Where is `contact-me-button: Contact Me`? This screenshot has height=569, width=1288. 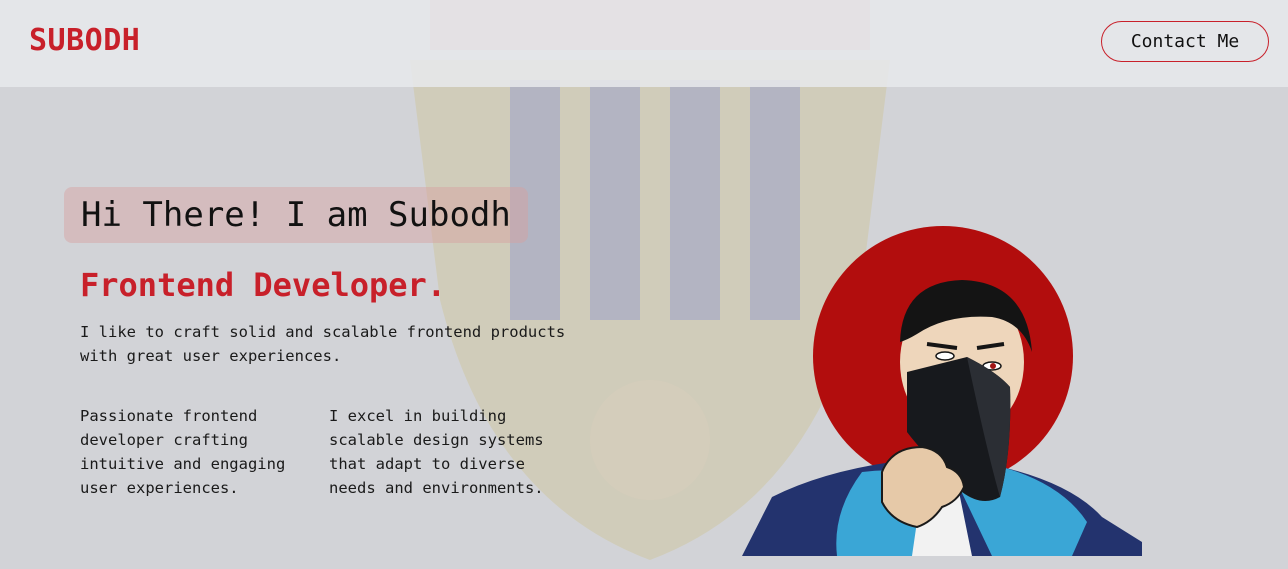 contact-me-button: Contact Me is located at coordinates (1185, 41).